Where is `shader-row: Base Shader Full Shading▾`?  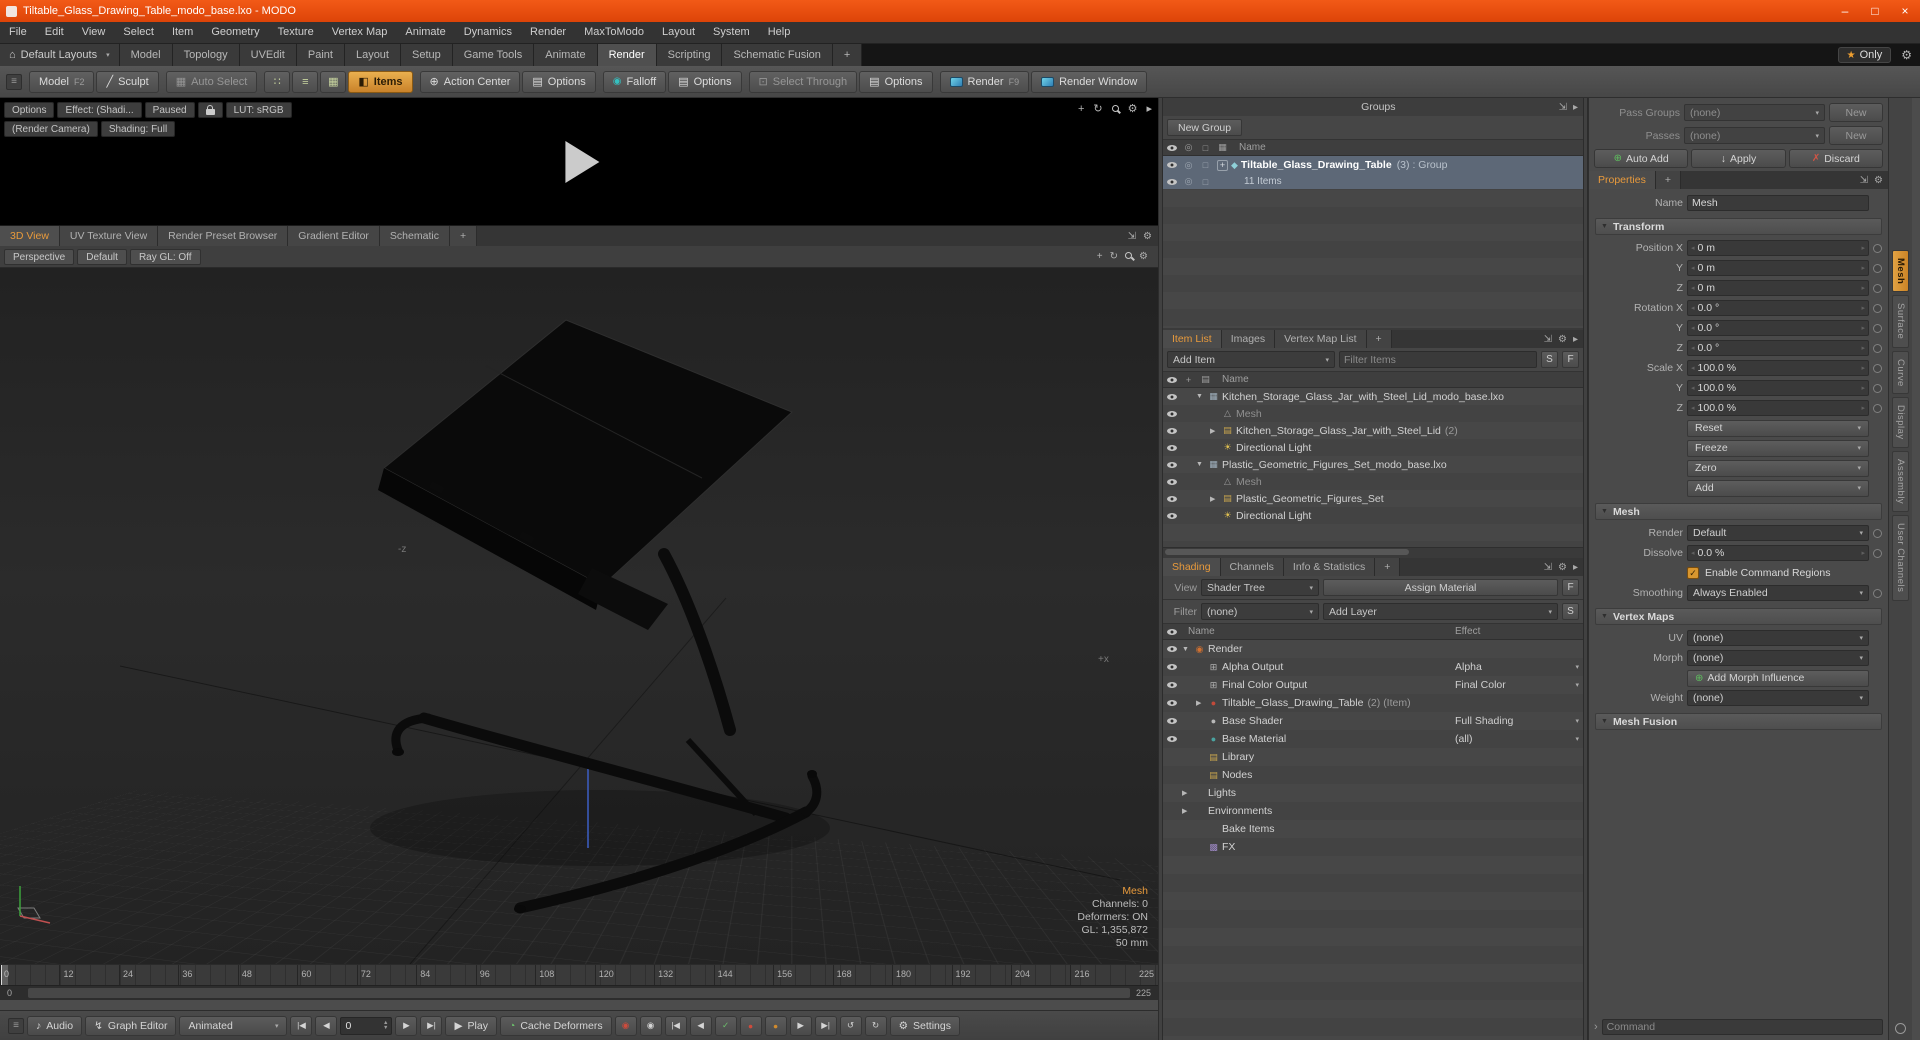
shader-row: Base Shader Full Shading▾ is located at coordinates (1373, 721).